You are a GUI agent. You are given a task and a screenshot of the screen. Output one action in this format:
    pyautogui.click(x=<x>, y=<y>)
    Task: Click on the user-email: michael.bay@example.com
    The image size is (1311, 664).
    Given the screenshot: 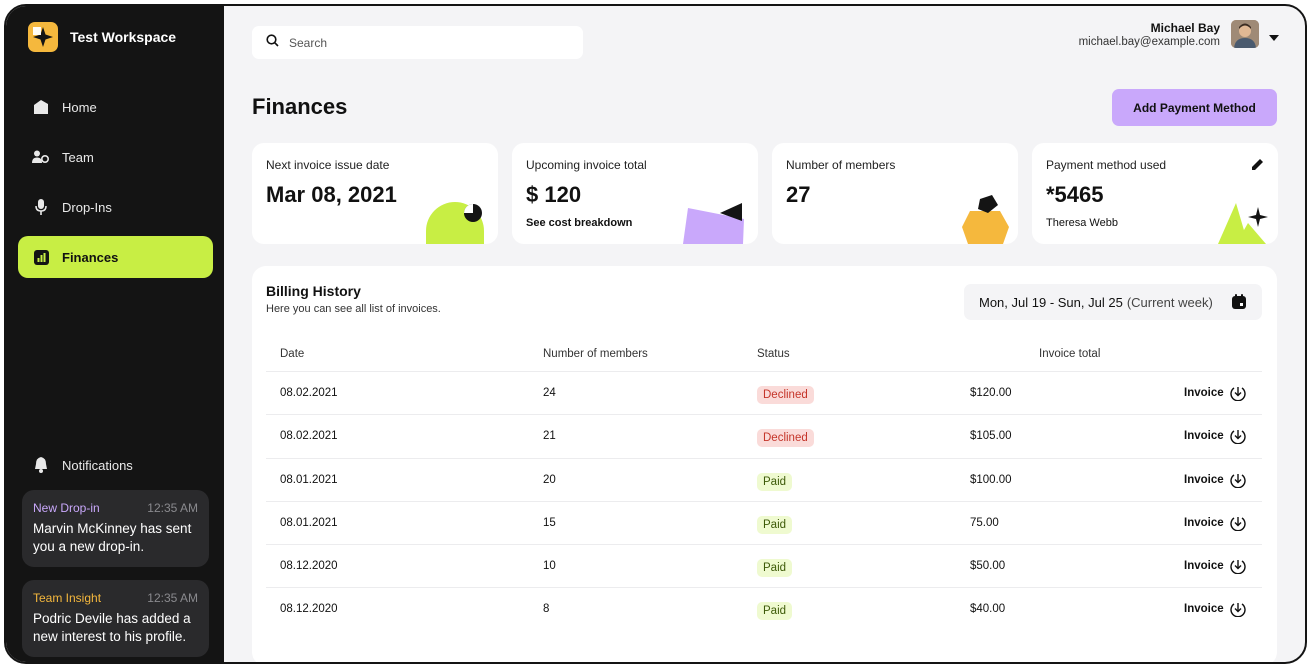 What is the action you would take?
    pyautogui.click(x=1149, y=41)
    